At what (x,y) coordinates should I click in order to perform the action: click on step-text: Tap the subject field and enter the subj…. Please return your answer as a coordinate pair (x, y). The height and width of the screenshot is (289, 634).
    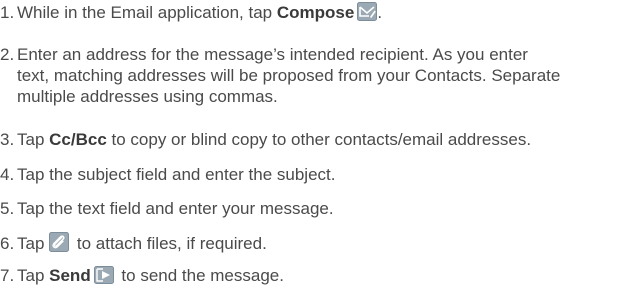
    Looking at the image, I should click on (176, 174).